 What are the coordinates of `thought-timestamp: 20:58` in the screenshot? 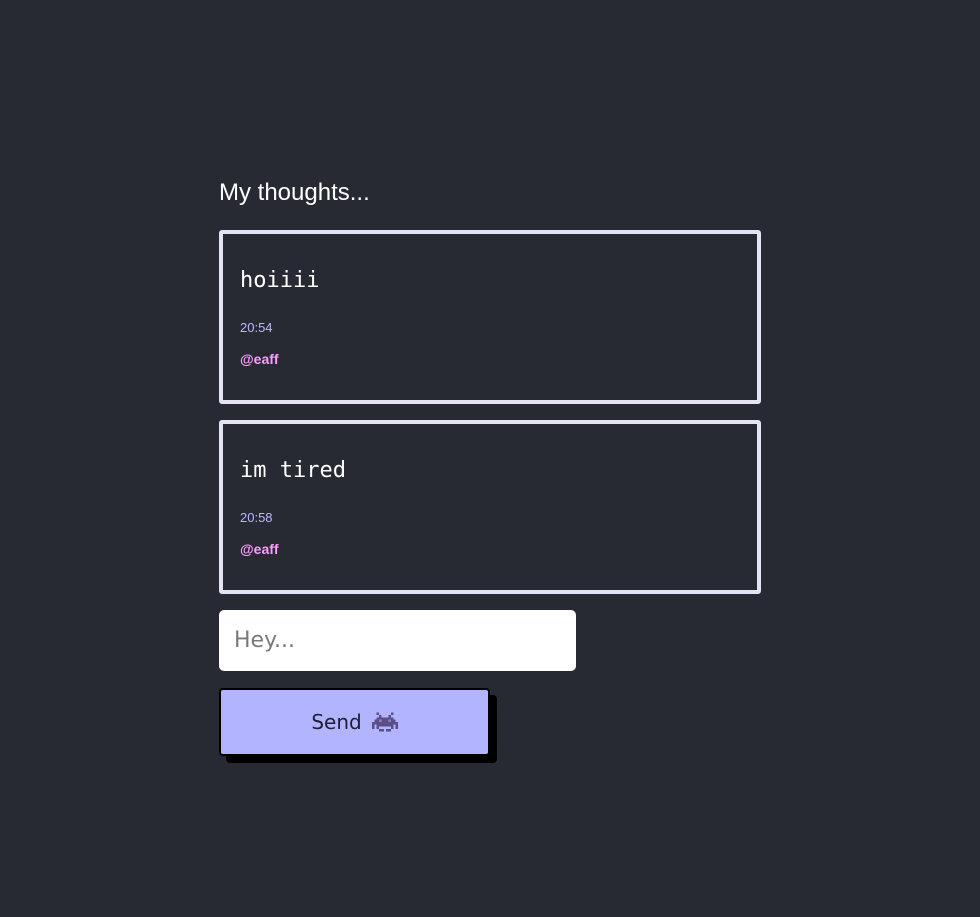 It's located at (256, 517).